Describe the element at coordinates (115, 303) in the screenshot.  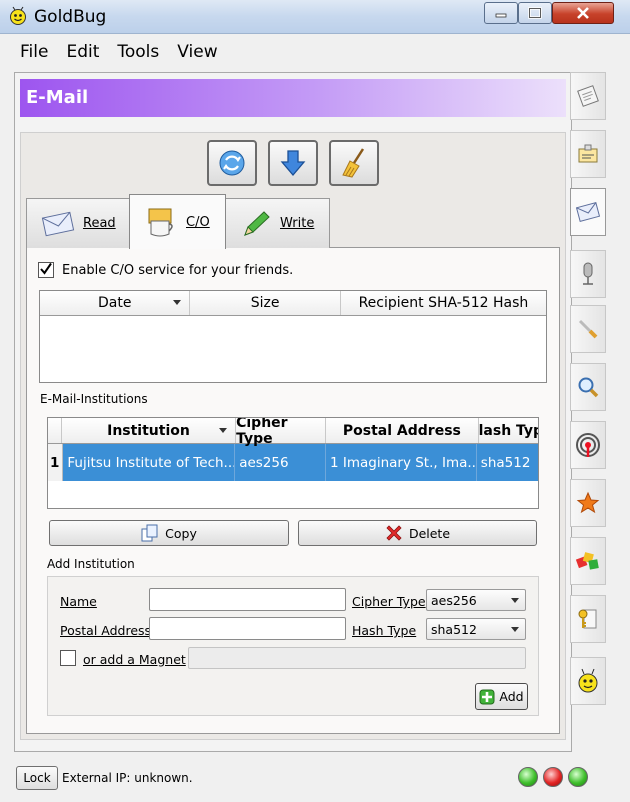
I see `column-date: Date` at that location.